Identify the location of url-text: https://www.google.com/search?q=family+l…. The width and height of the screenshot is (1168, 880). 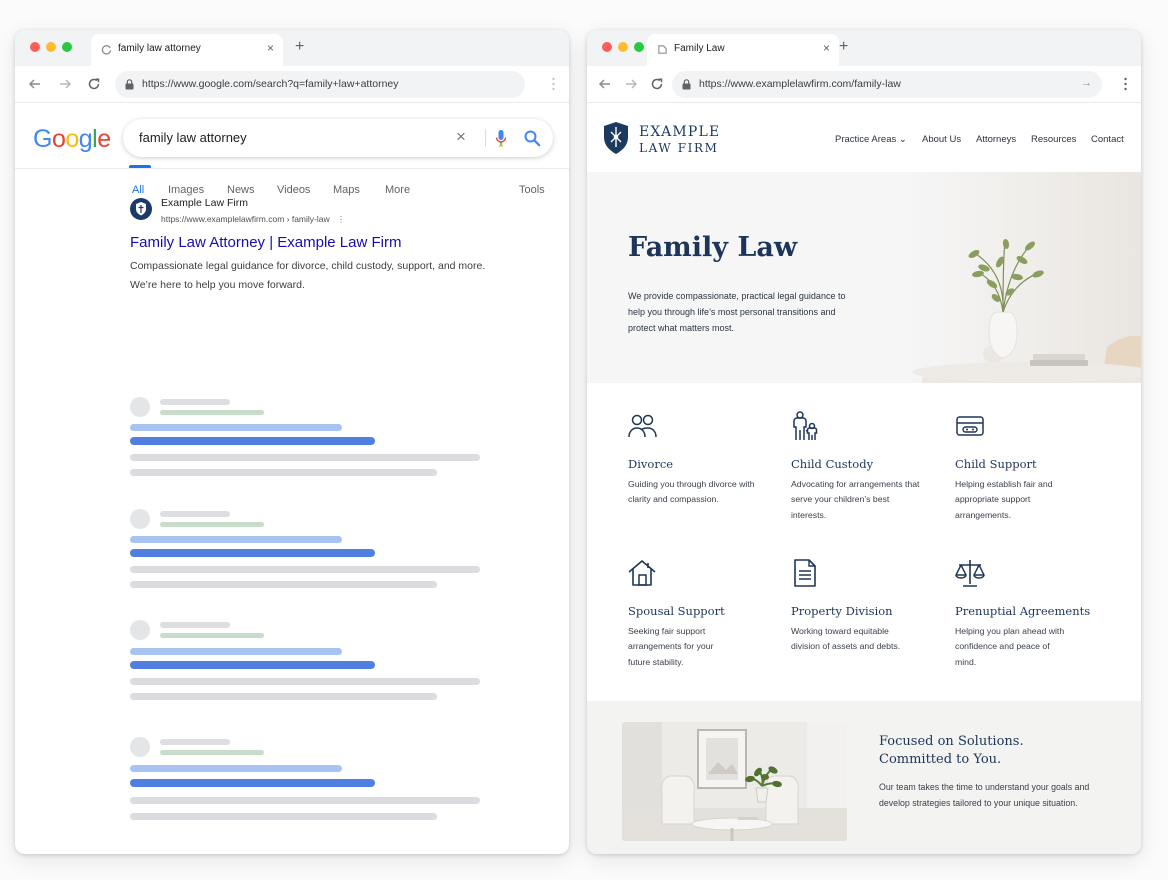
(270, 84).